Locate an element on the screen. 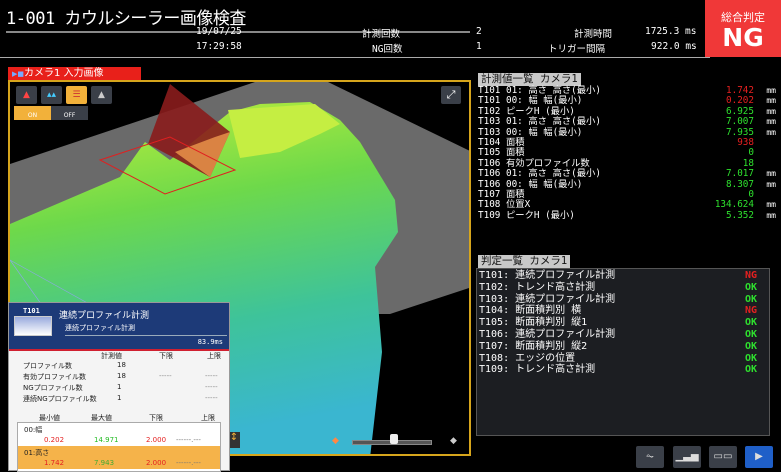  divider is located at coordinates (146, 335).